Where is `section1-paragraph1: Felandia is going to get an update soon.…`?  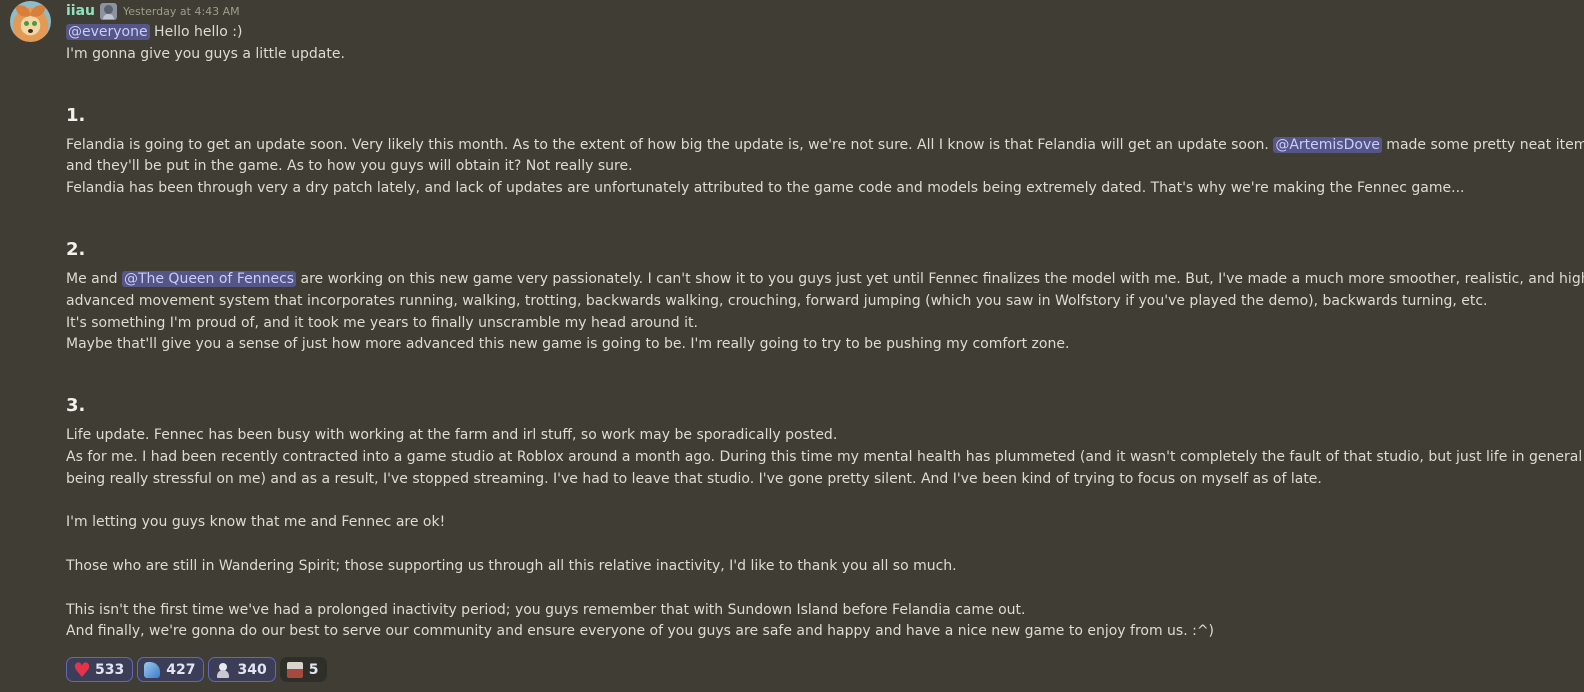 section1-paragraph1: Felandia is going to get an update soon.… is located at coordinates (825, 146).